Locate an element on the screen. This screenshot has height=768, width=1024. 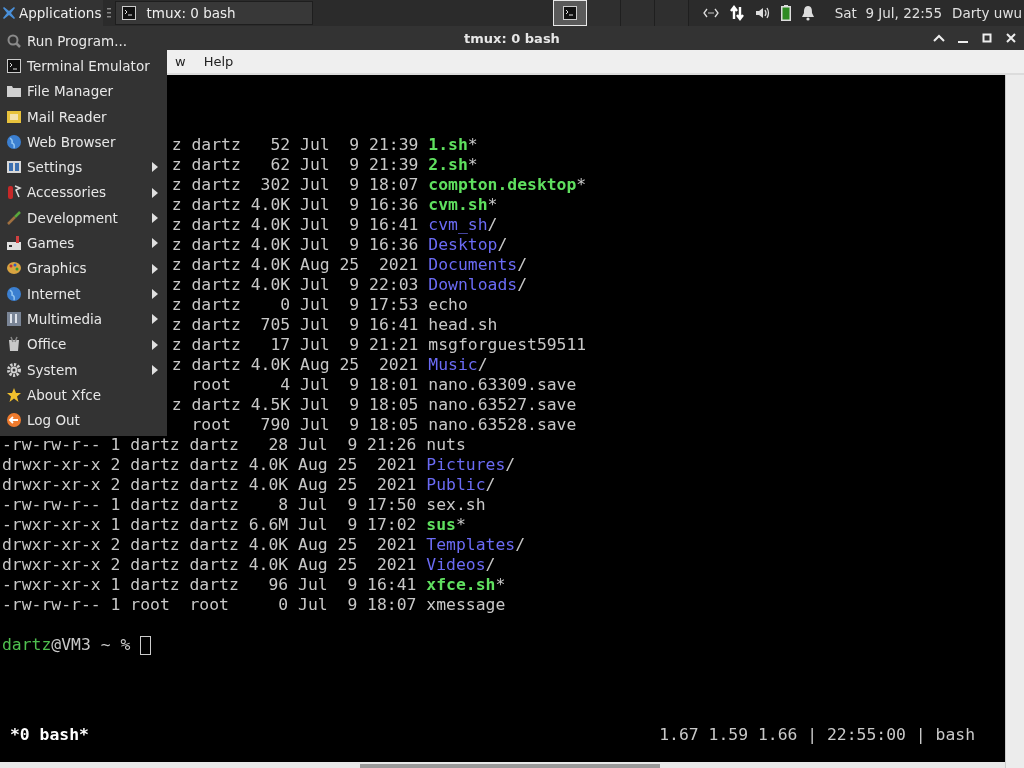
menubar-item: w is located at coordinates (180, 61).